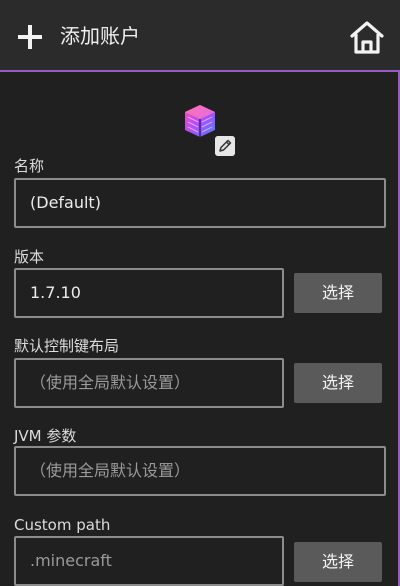 The image size is (400, 586). Describe the element at coordinates (110, 382) in the screenshot. I see `control-layout-placeholder: （使用全局默认设置）` at that location.